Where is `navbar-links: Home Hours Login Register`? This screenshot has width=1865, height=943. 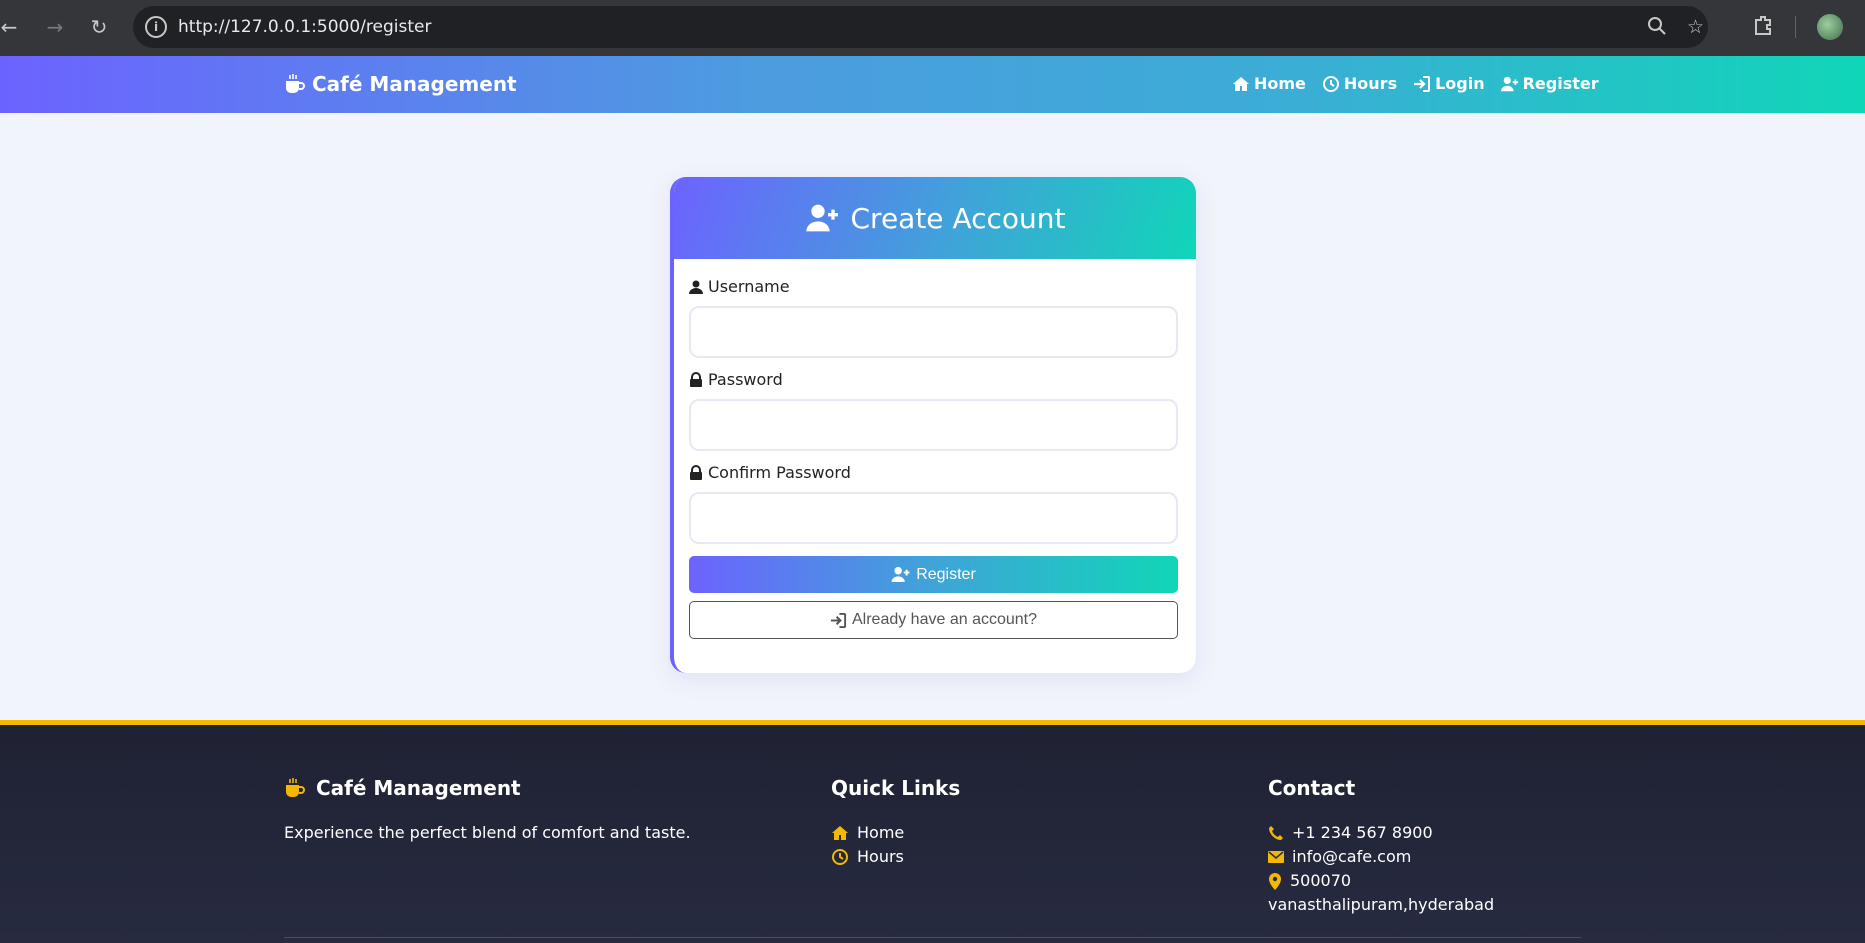 navbar-links: Home Hours Login Register is located at coordinates (1415, 83).